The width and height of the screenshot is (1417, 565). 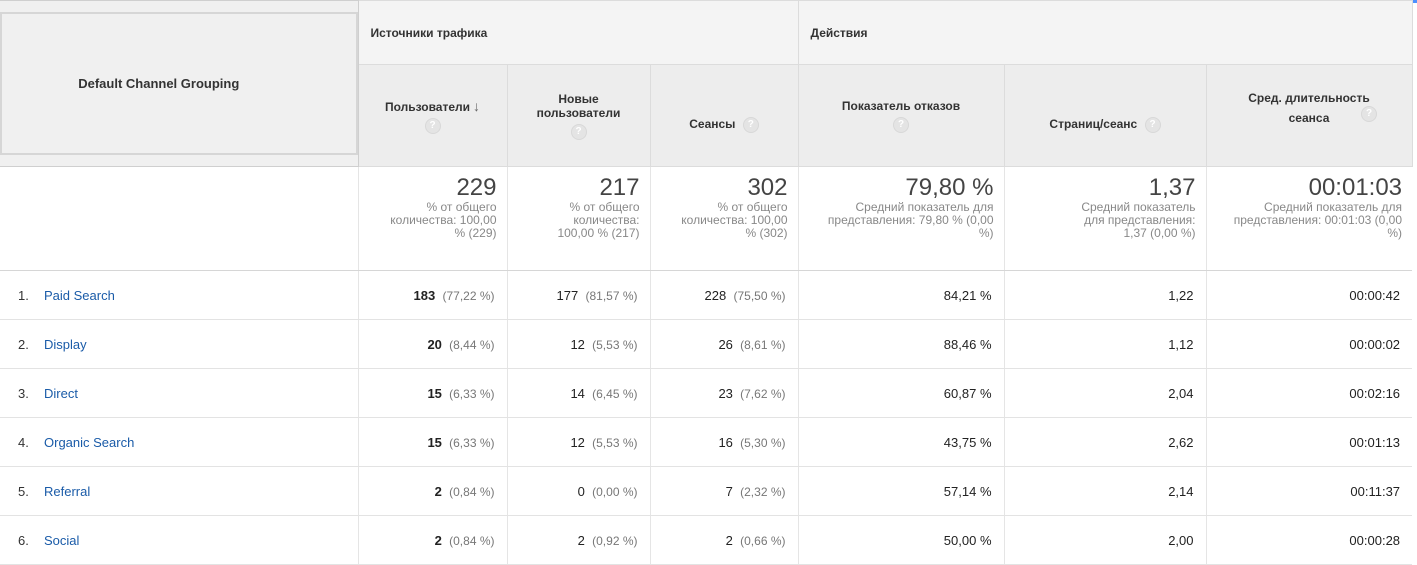 I want to click on channel-cell: 6. Social, so click(x=179, y=540).